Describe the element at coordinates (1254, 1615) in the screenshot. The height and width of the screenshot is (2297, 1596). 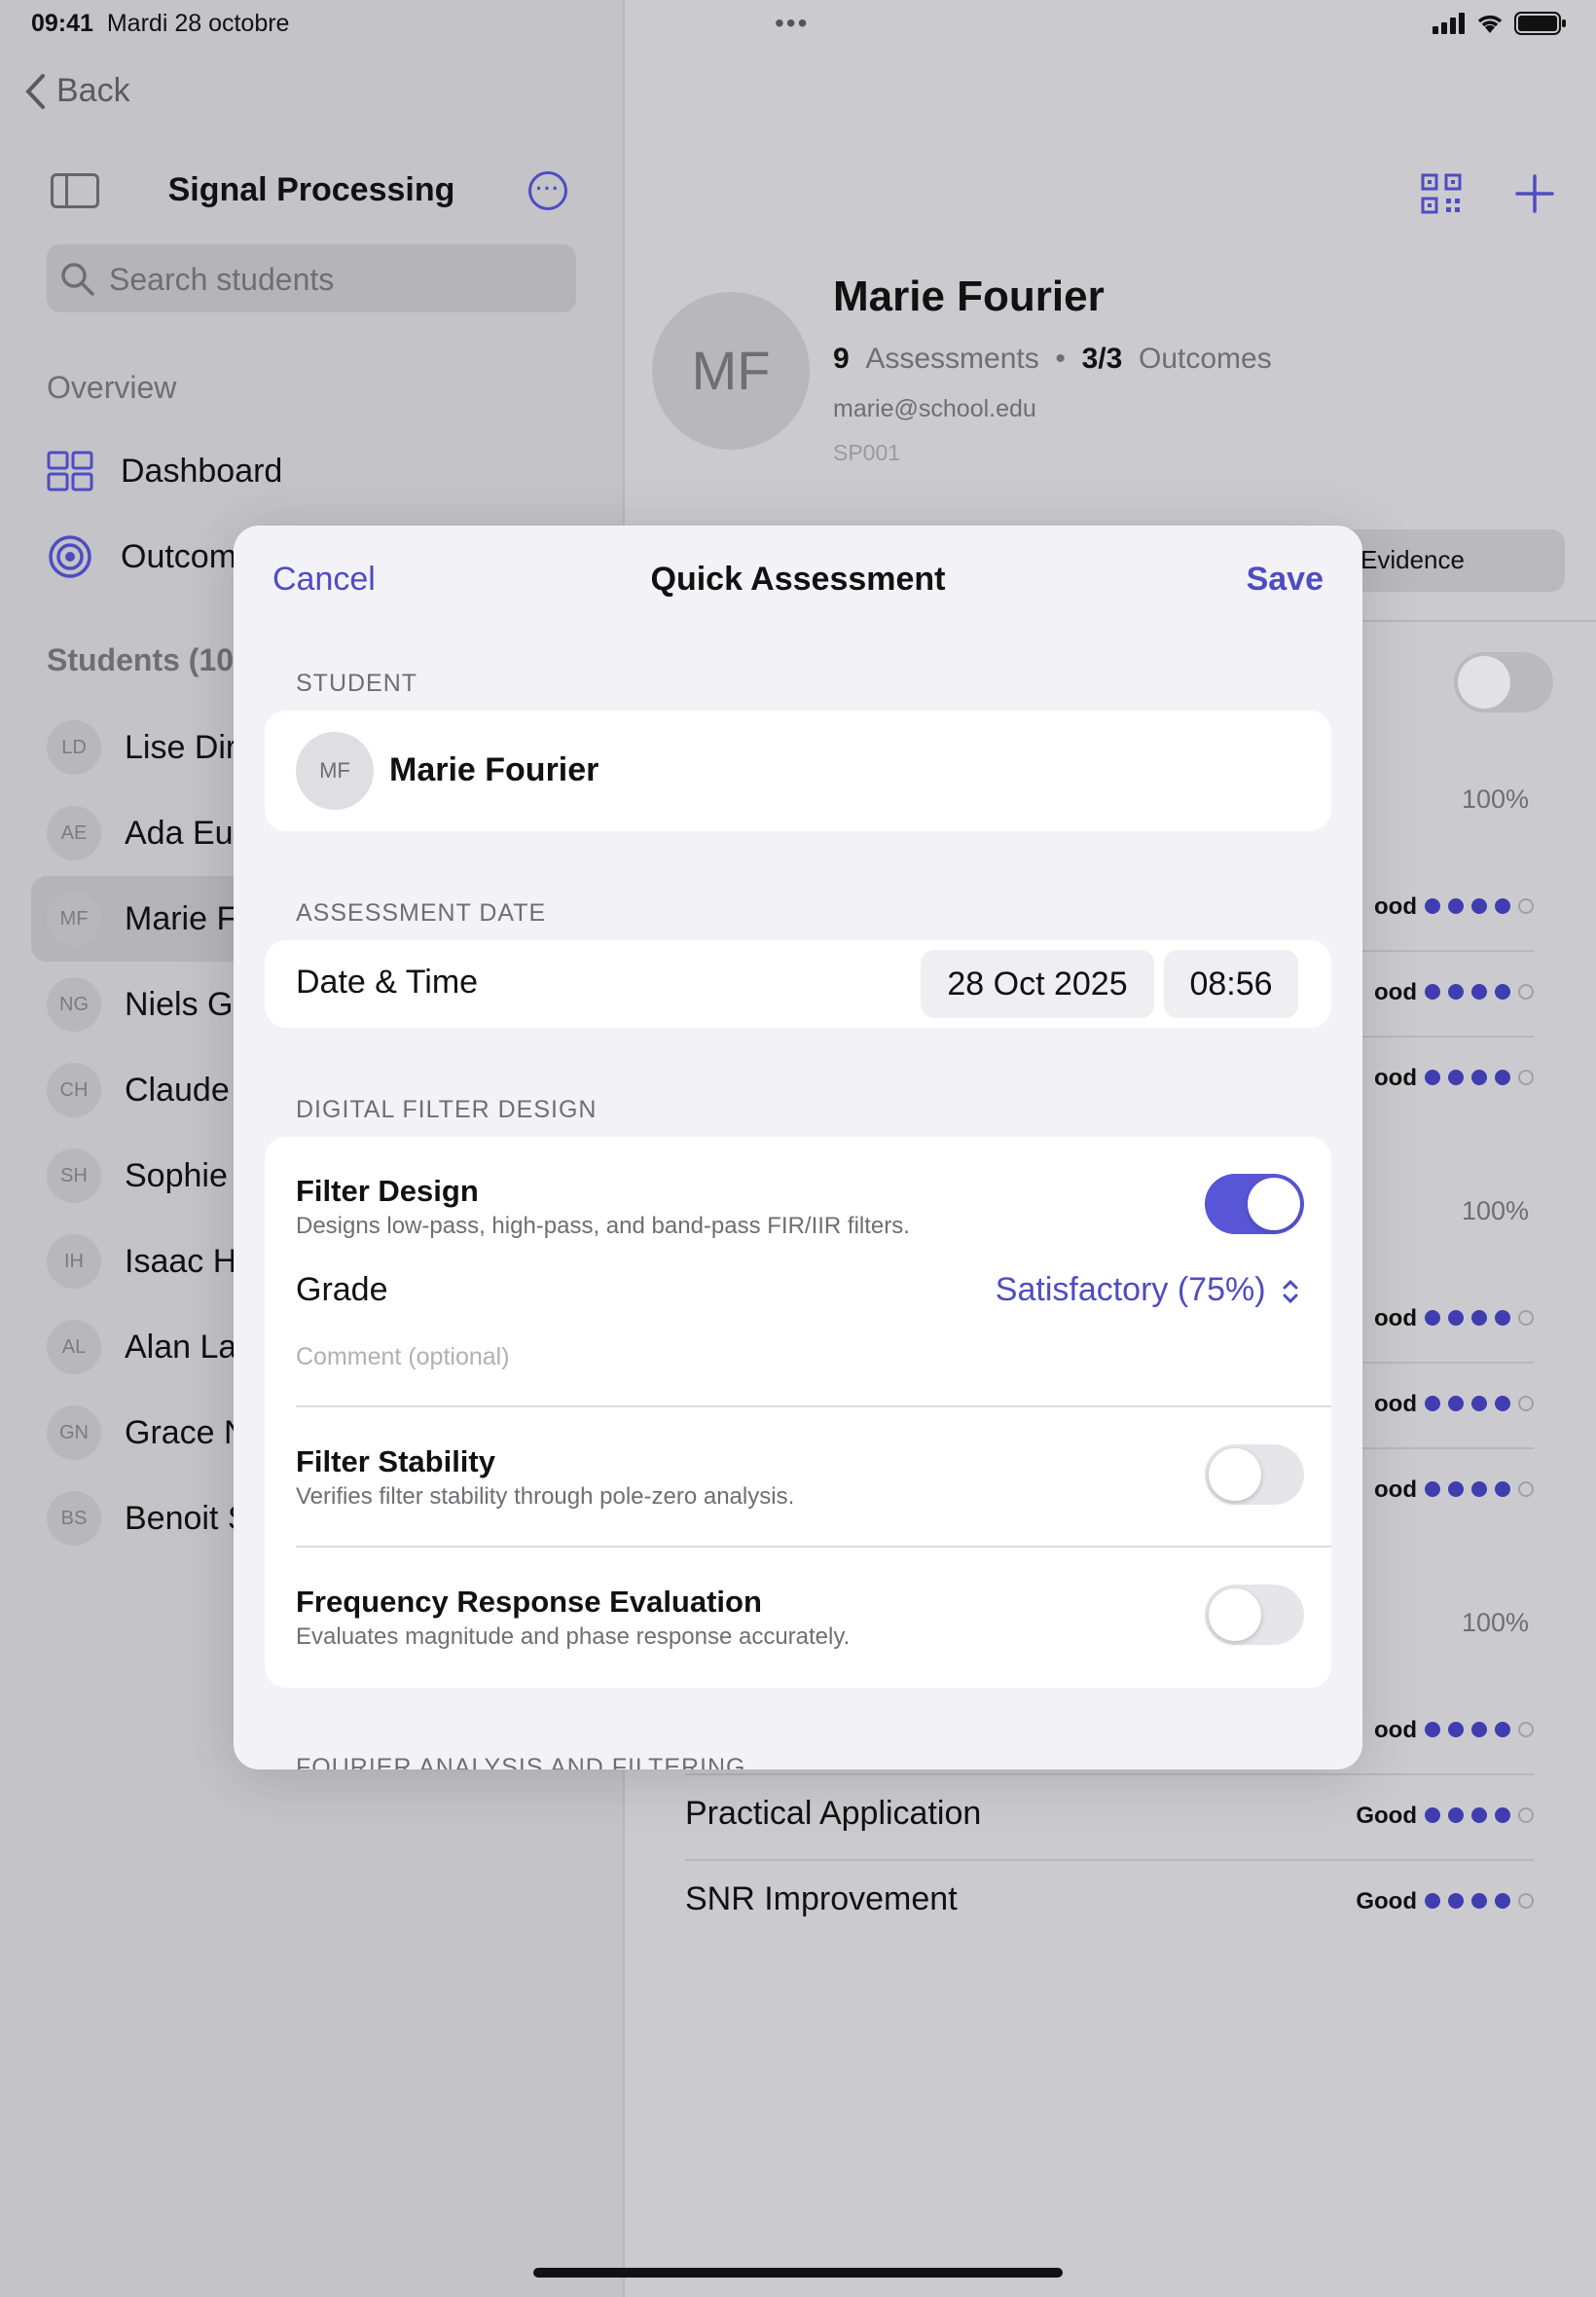
I see `frequency-response-toggle` at that location.